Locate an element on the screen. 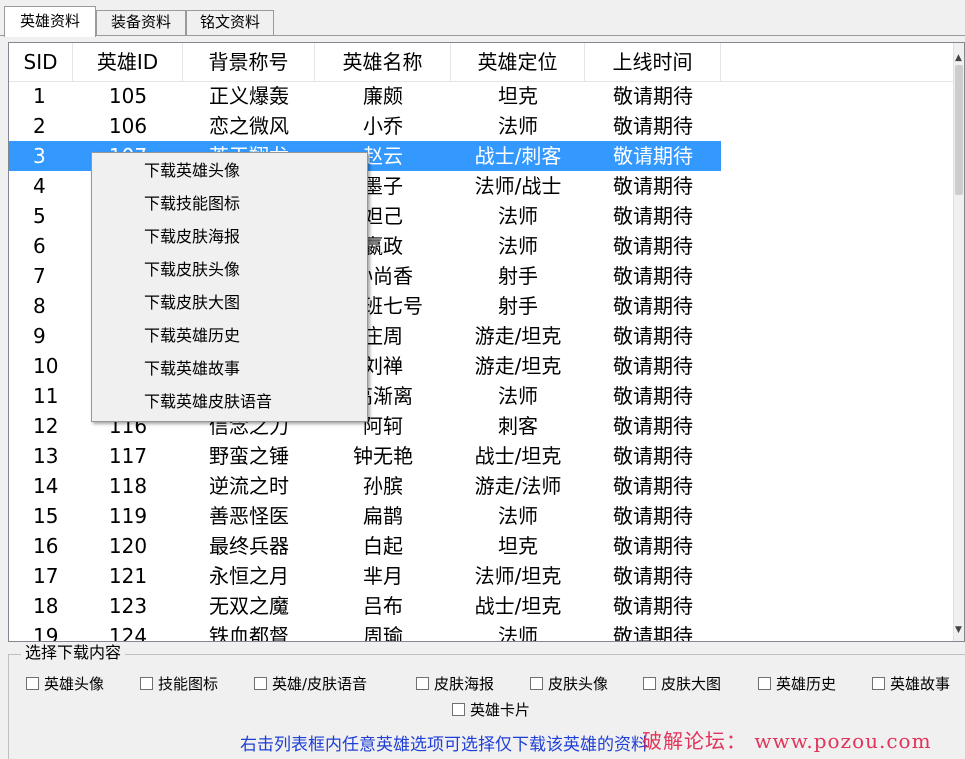  menu-item-download-skin-avatars: 下载皮肤头像 is located at coordinates (192, 269).